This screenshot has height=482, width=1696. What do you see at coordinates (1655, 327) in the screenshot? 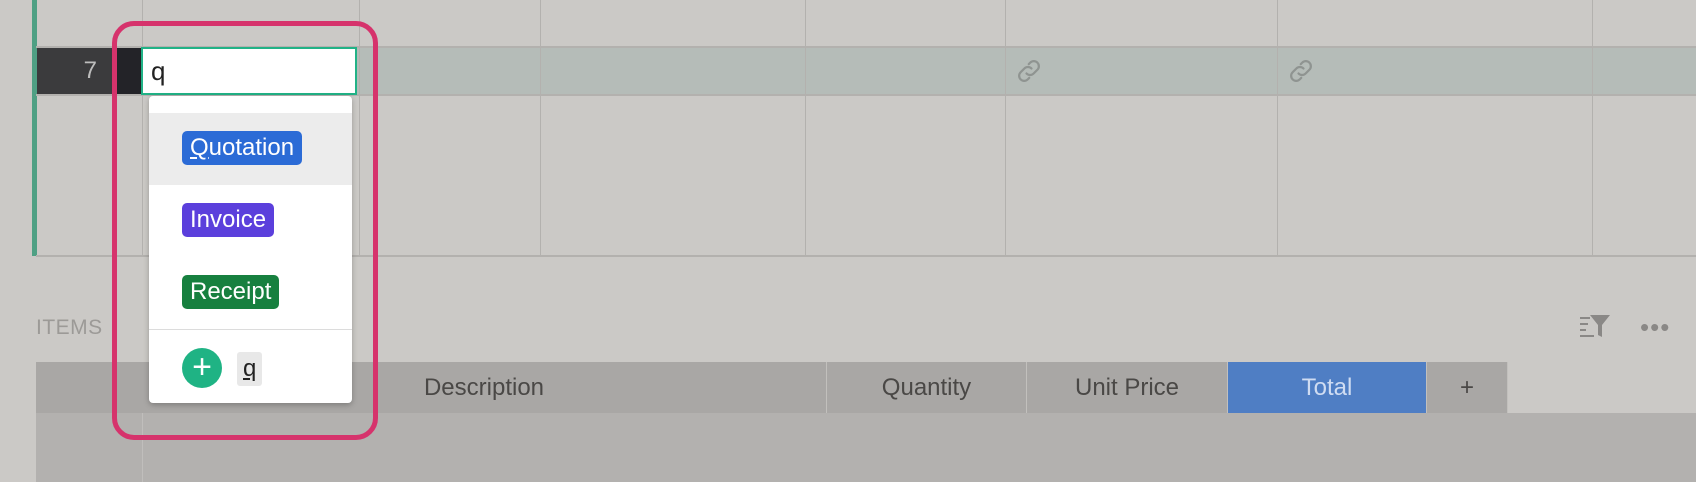
I see `more-icon: •••` at bounding box center [1655, 327].